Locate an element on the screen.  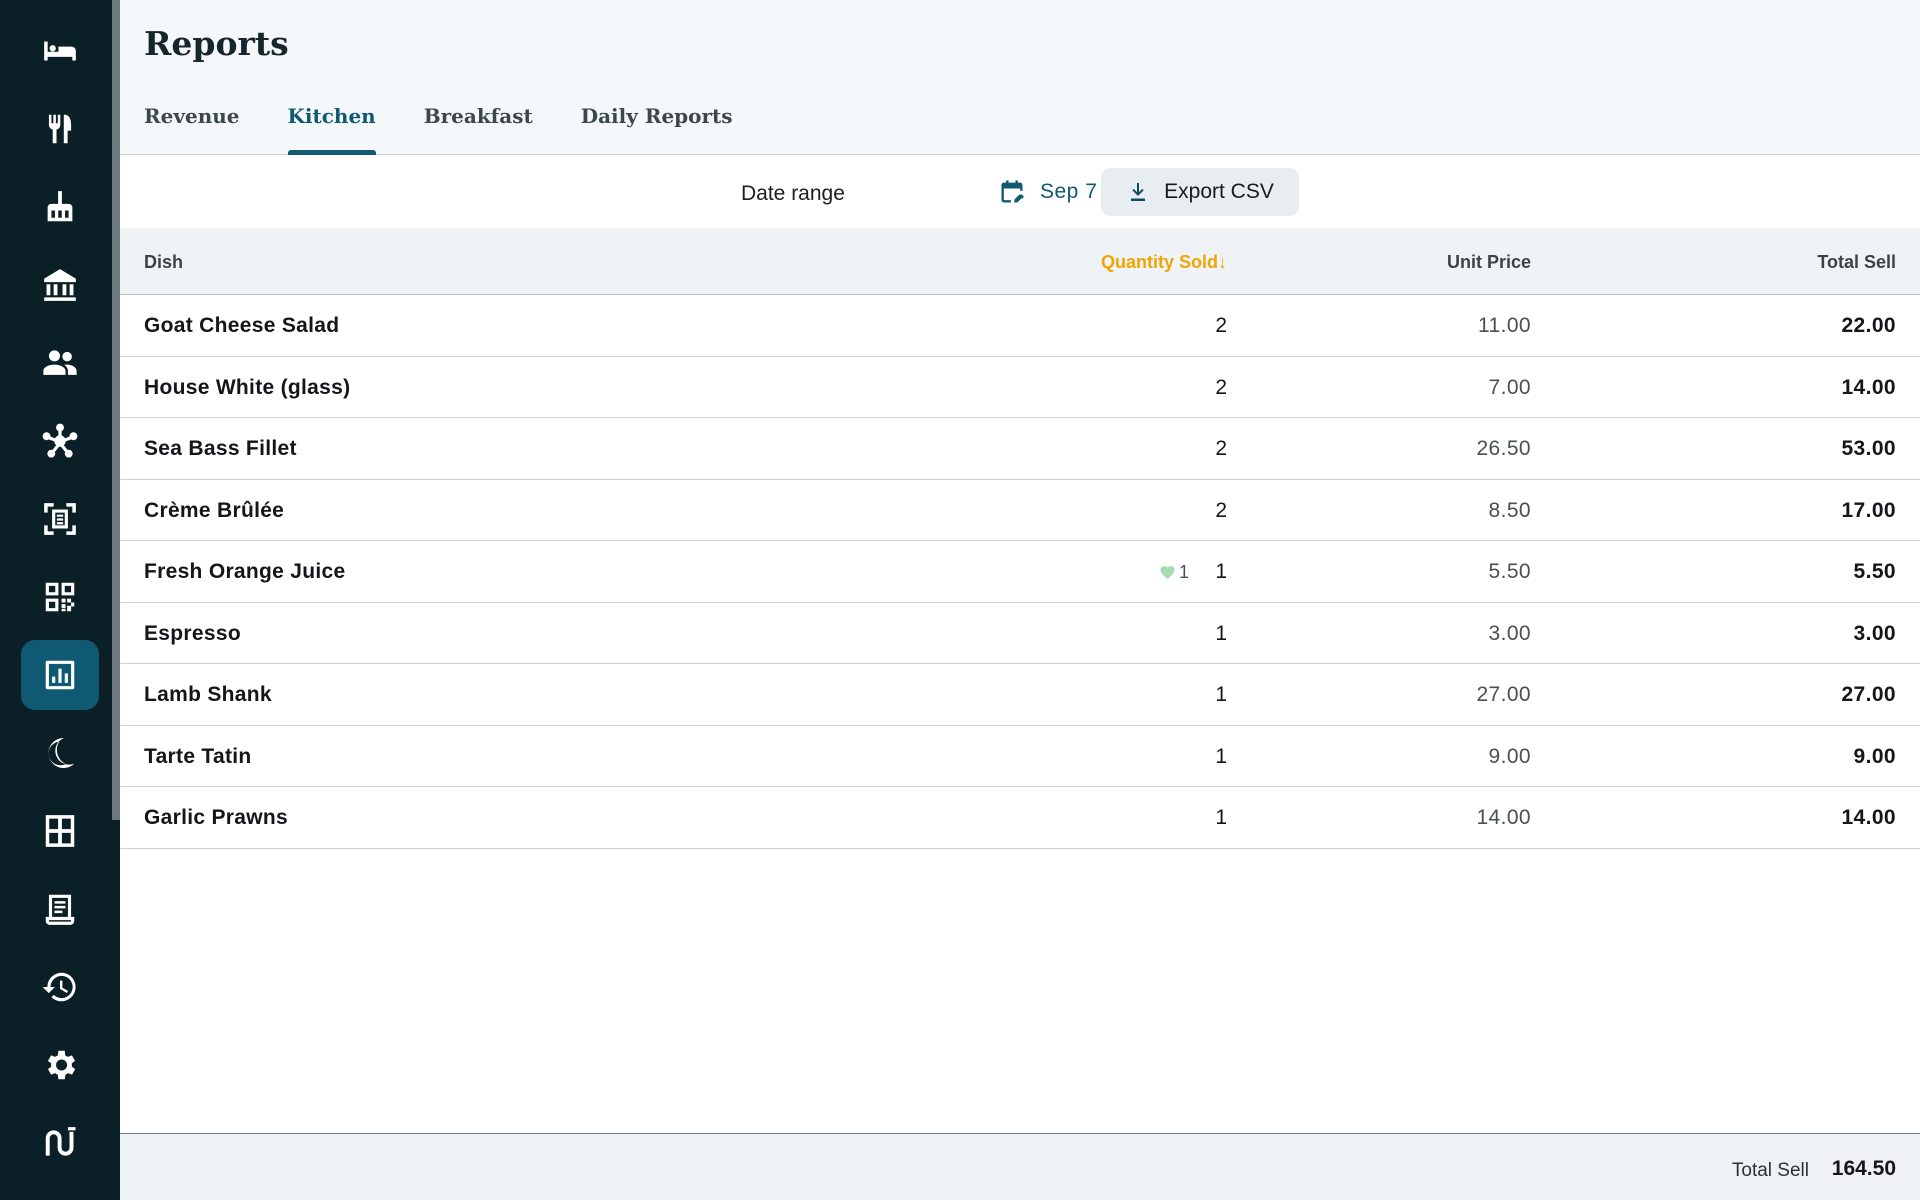
sidebar-item-invoices is located at coordinates (60, 909).